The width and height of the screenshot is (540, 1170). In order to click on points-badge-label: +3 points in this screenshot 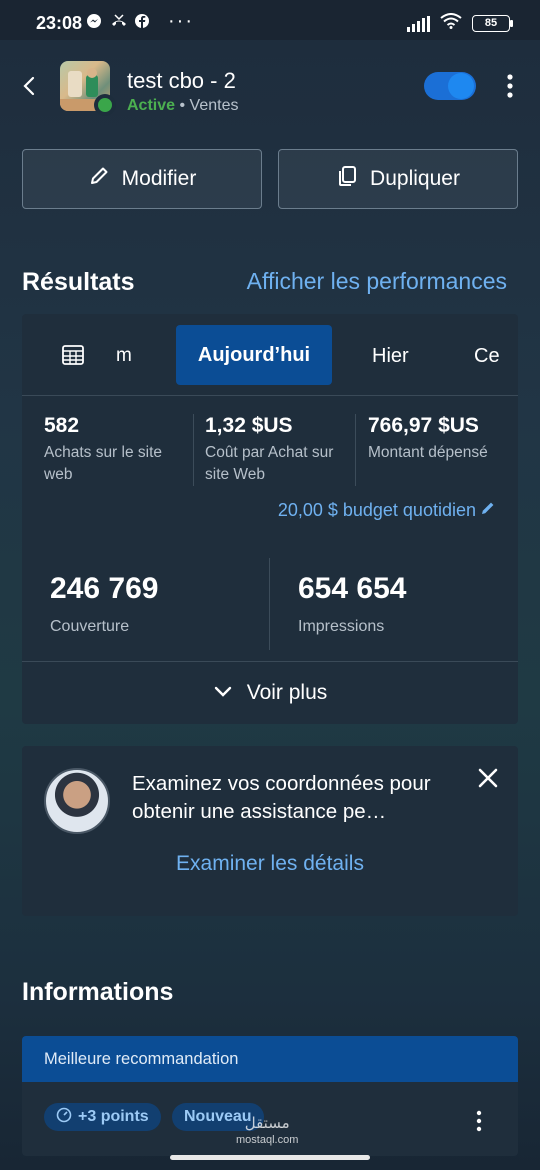, I will do `click(113, 1116)`.